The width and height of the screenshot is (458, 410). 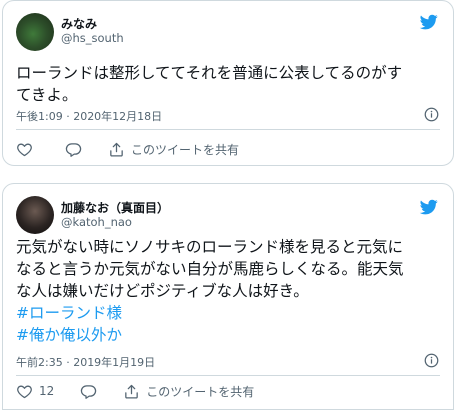 I want to click on user-handle: @hs_south, so click(x=92, y=38).